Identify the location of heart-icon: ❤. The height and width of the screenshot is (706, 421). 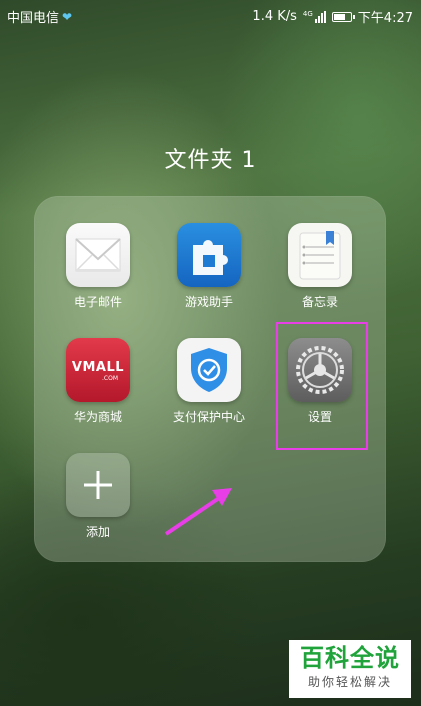
(67, 16).